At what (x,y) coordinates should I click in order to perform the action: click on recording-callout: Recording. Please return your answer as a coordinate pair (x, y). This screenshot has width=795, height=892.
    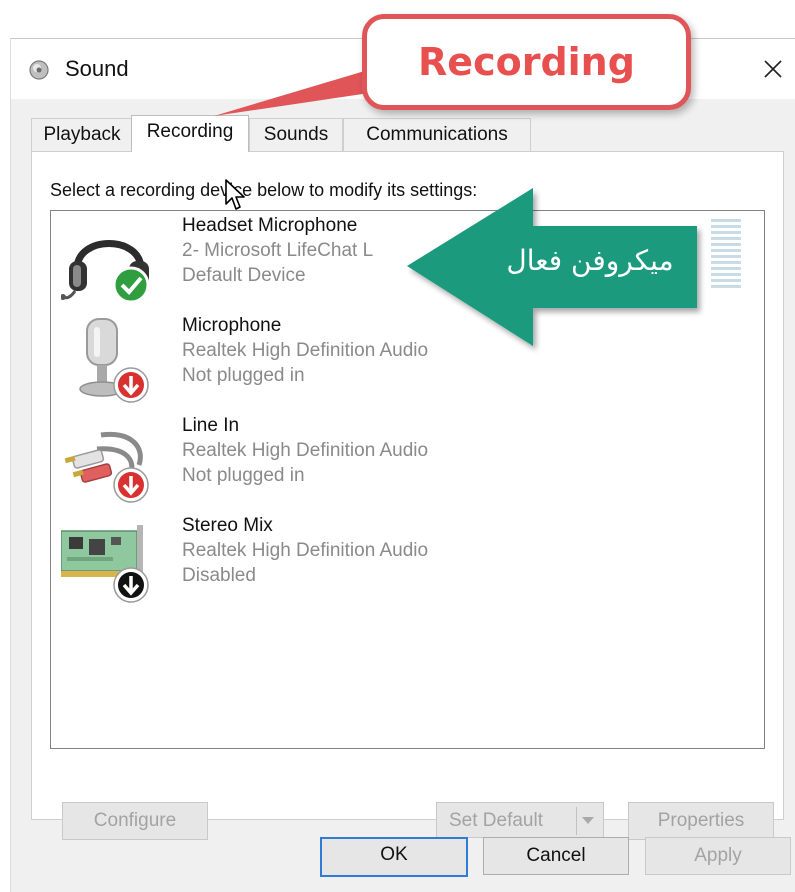
    Looking at the image, I should click on (526, 62).